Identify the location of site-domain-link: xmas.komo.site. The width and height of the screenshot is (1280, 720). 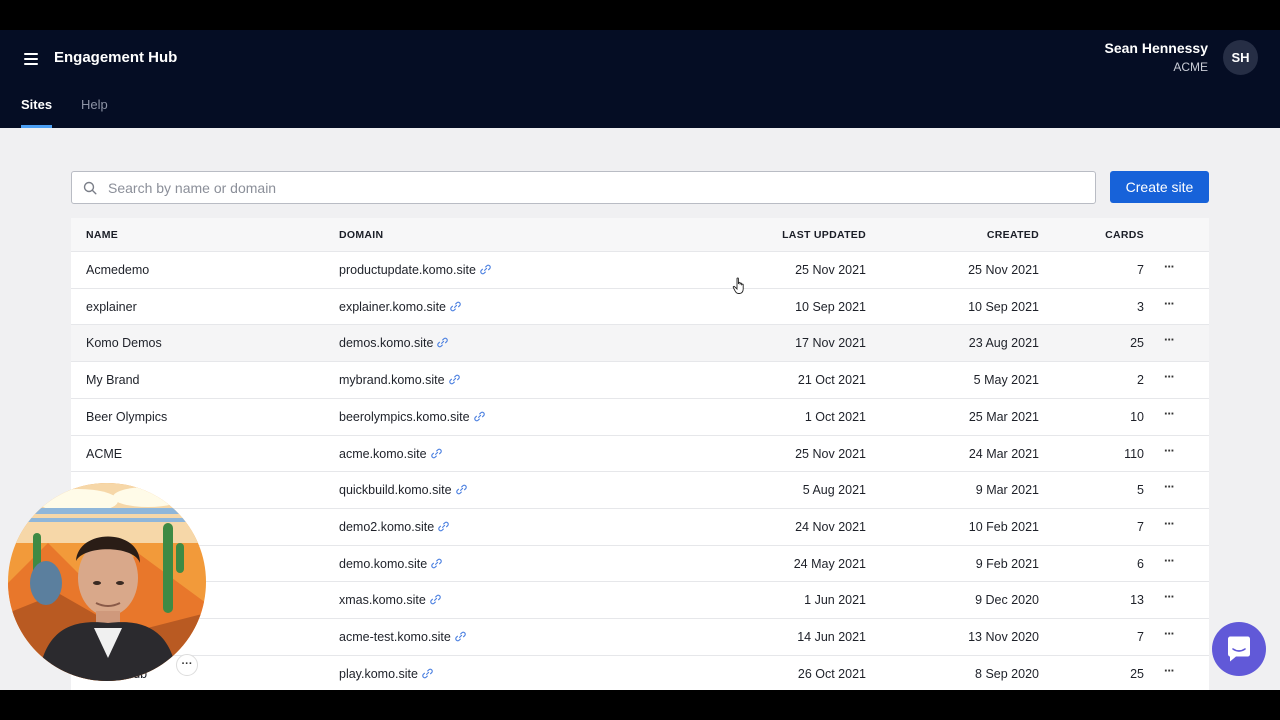
(390, 600).